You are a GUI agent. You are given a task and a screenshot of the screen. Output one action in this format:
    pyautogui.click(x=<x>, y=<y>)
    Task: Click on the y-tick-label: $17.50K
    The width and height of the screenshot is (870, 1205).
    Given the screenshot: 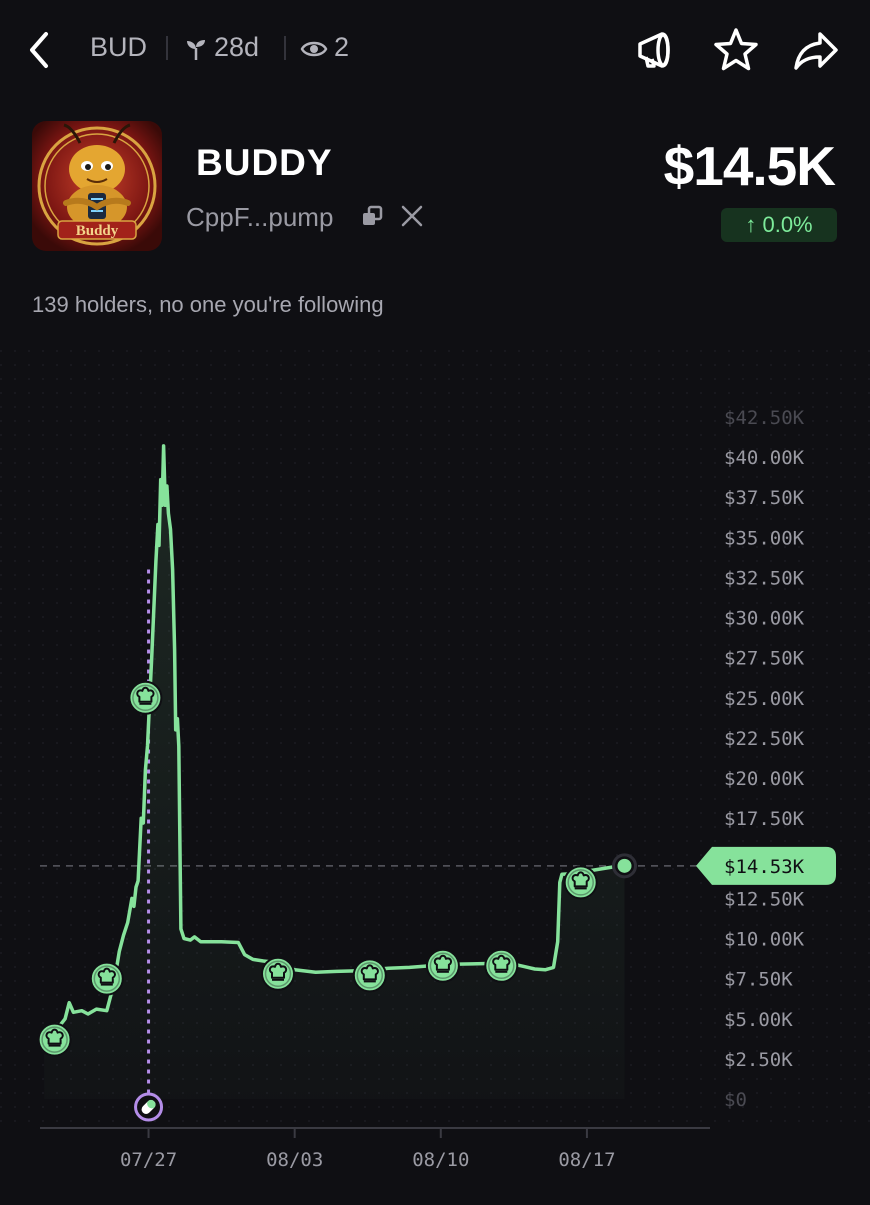 What is the action you would take?
    pyautogui.click(x=764, y=819)
    